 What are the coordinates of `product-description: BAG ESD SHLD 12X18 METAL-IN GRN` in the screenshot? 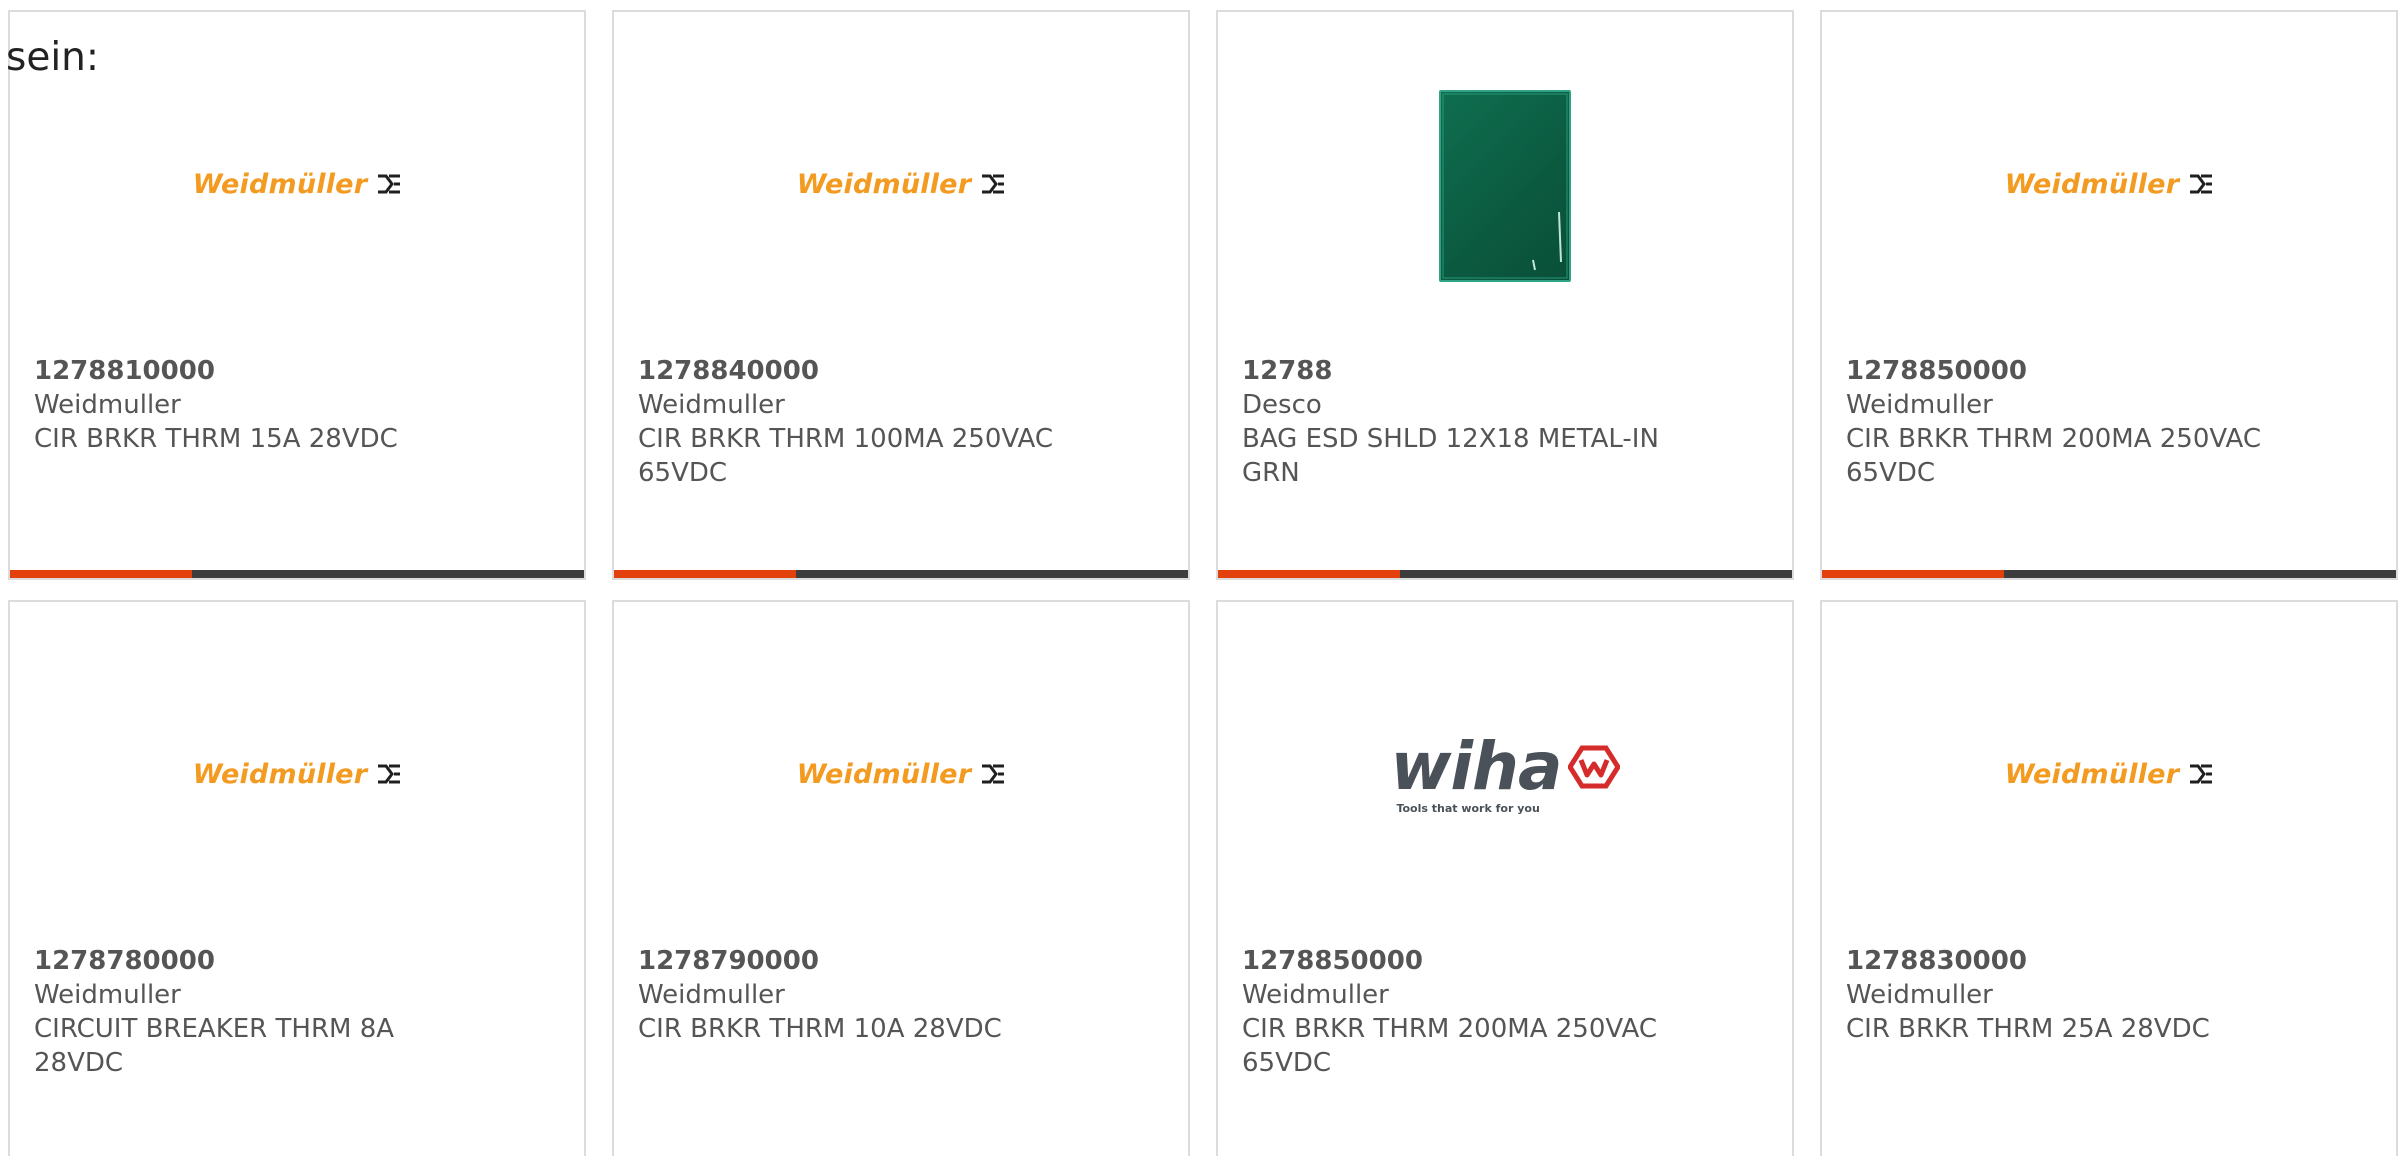 It's located at (1450, 456).